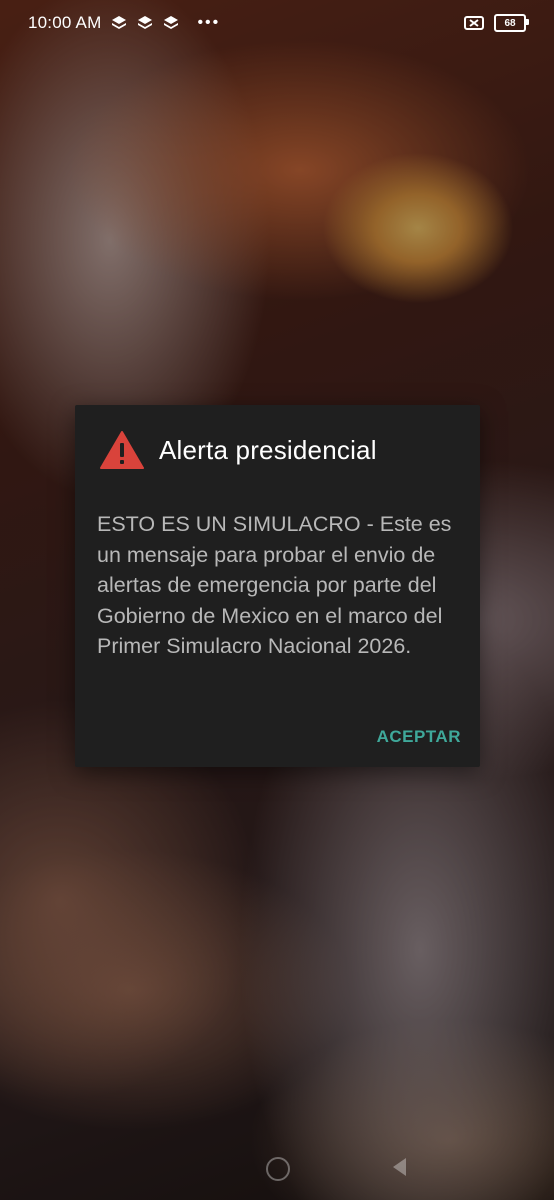 This screenshot has width=554, height=1200. Describe the element at coordinates (474, 23) in the screenshot. I see `no-sim-icon` at that location.